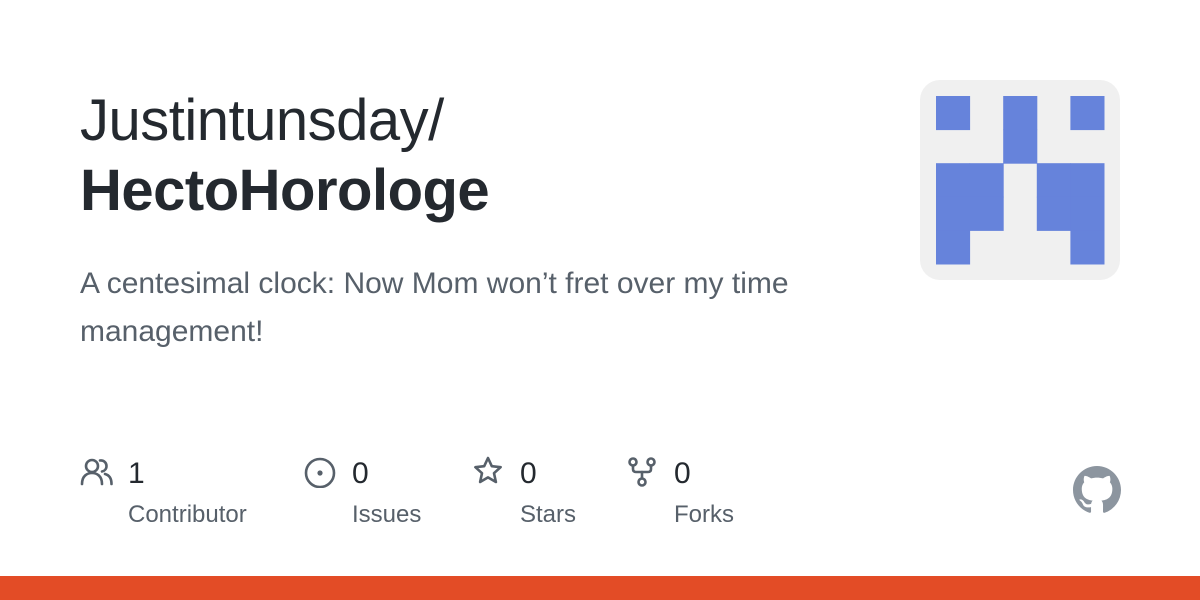 The height and width of the screenshot is (600, 1200). What do you see at coordinates (360, 473) in the screenshot?
I see `issues-count: 0` at bounding box center [360, 473].